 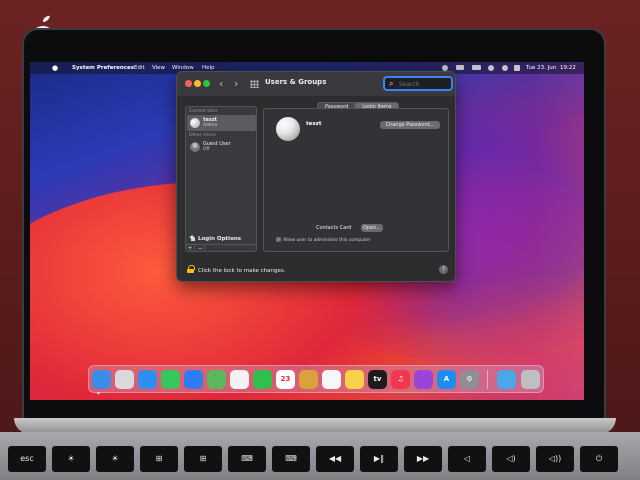 I want to click on window-title: Users & Groups, so click(x=296, y=82).